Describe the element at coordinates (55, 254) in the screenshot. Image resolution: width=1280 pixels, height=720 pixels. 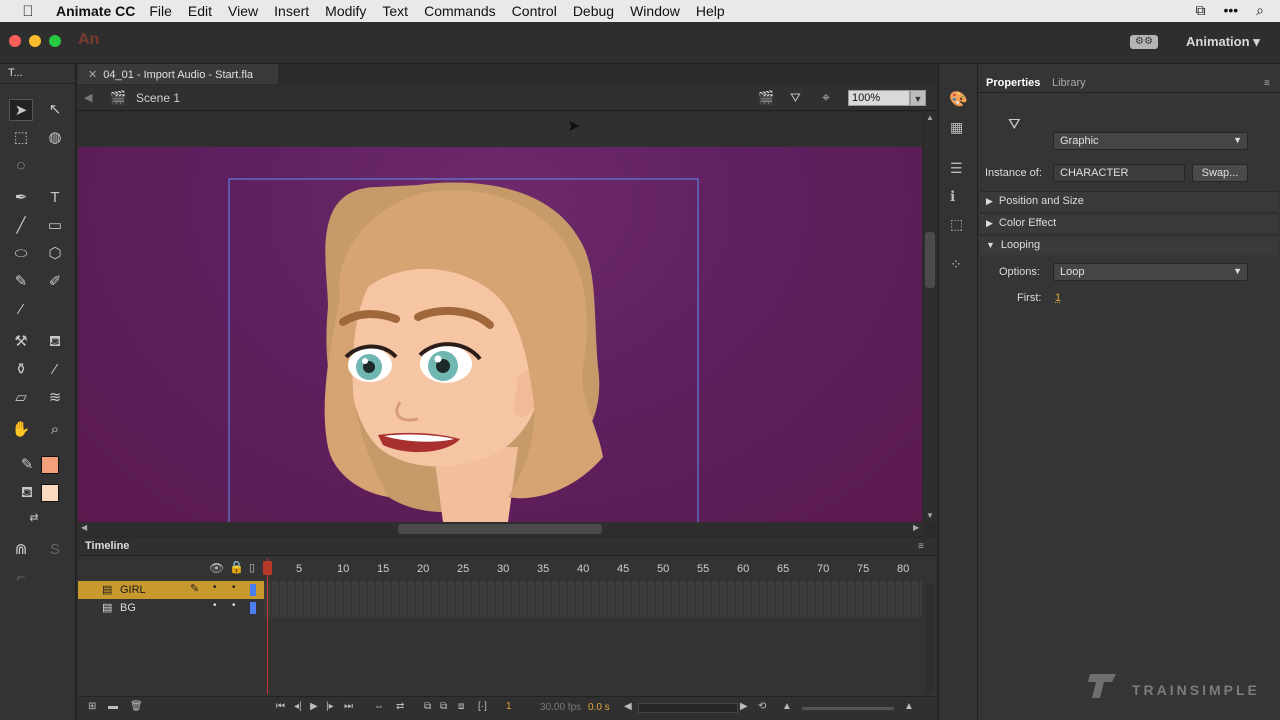
I see `polystar-tool-icon: ⬡` at that location.